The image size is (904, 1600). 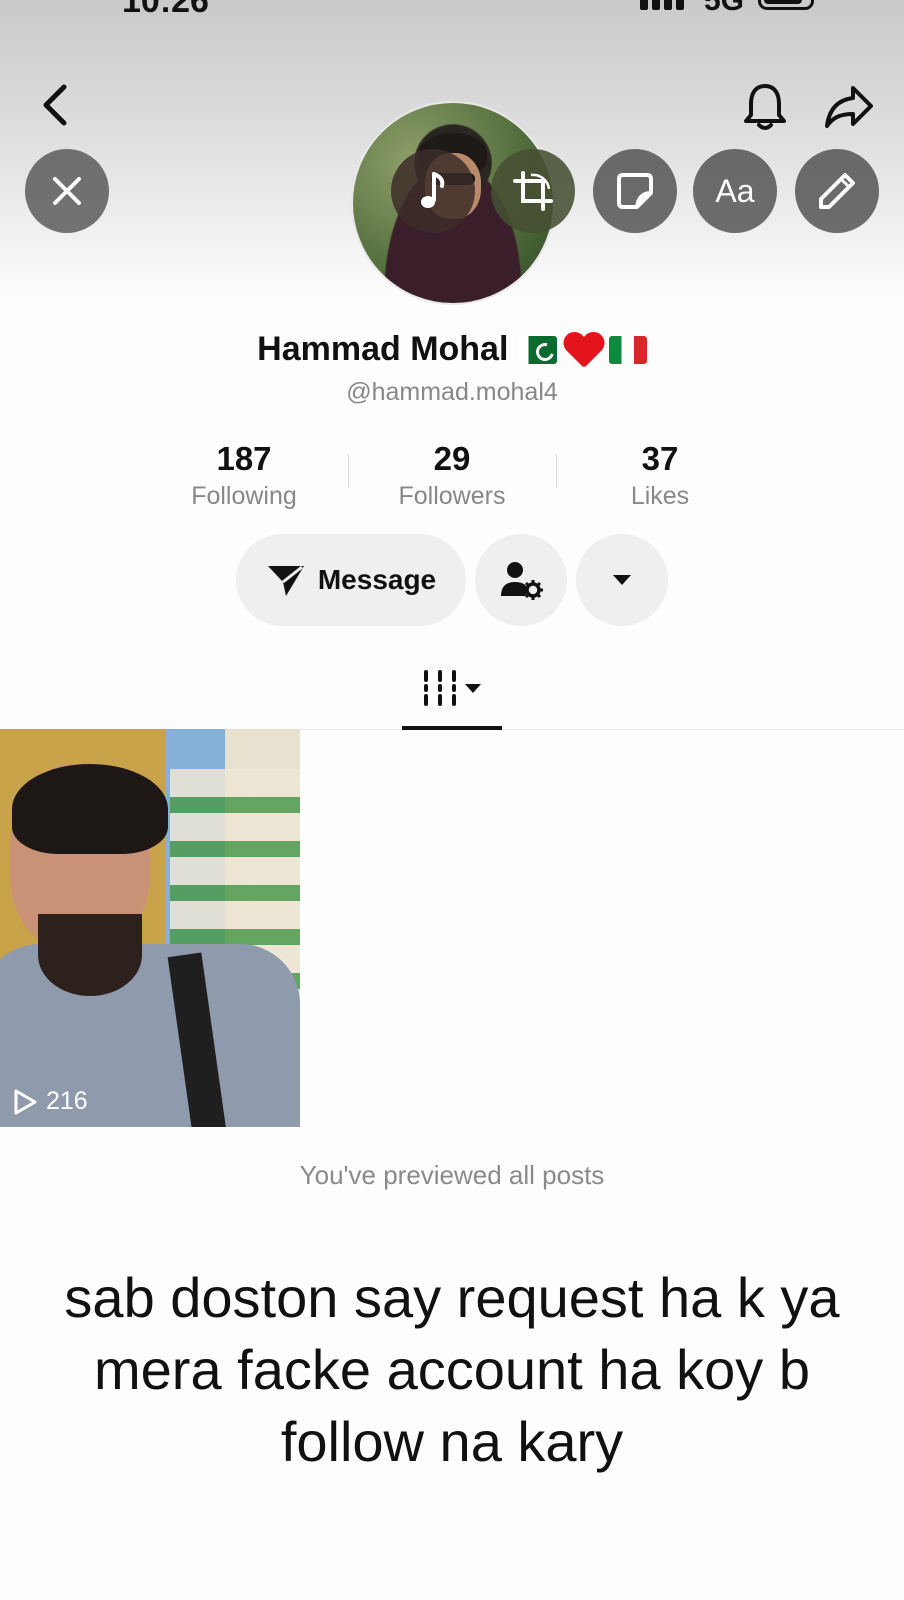 I want to click on follow-settings-button, so click(x=521, y=580).